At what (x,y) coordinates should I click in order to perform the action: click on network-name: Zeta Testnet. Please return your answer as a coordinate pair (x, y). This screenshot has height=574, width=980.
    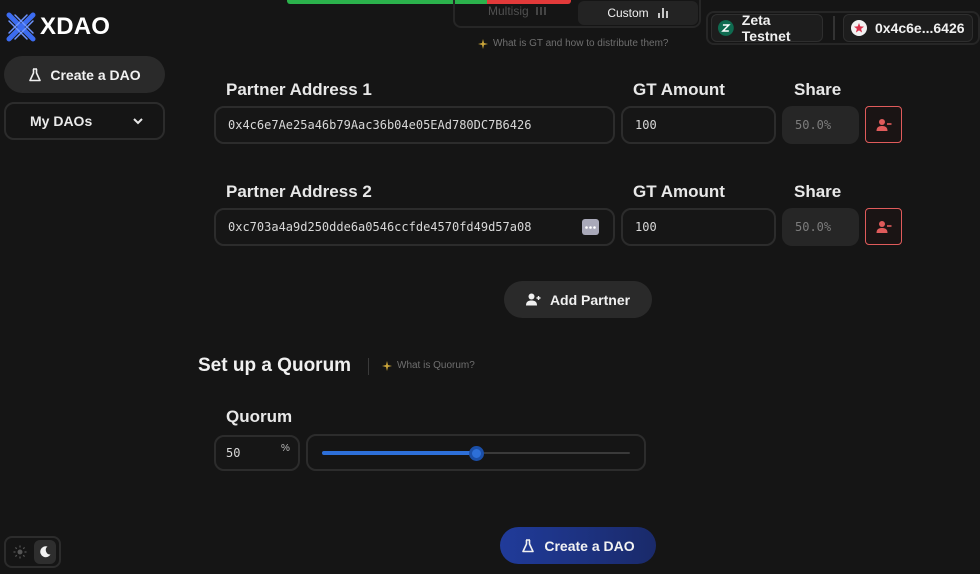
    Looking at the image, I should click on (766, 28).